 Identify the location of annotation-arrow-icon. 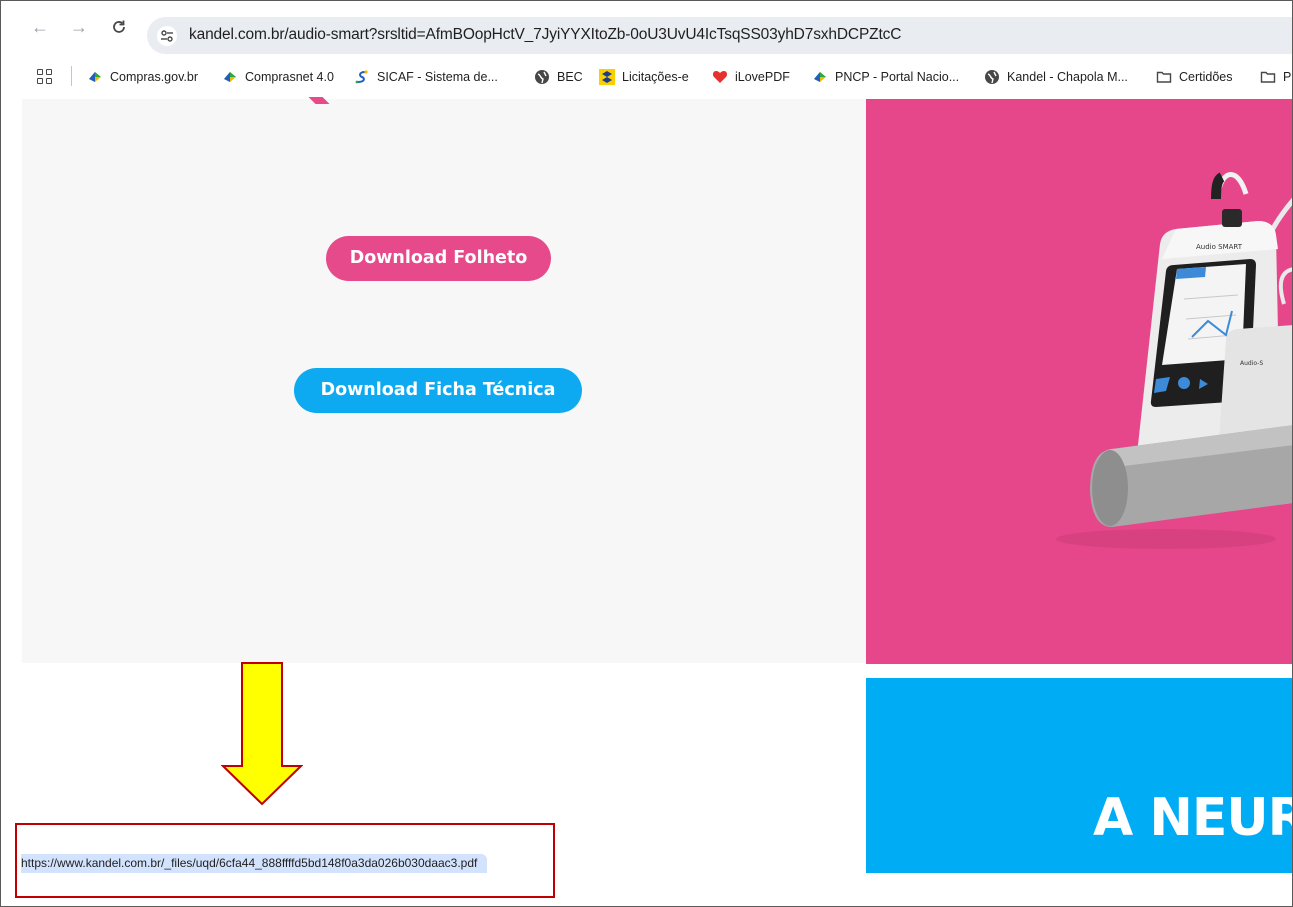
(262, 734).